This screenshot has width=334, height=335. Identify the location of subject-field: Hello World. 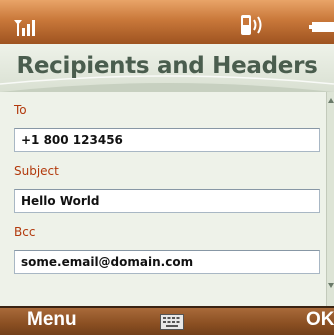
(167, 201).